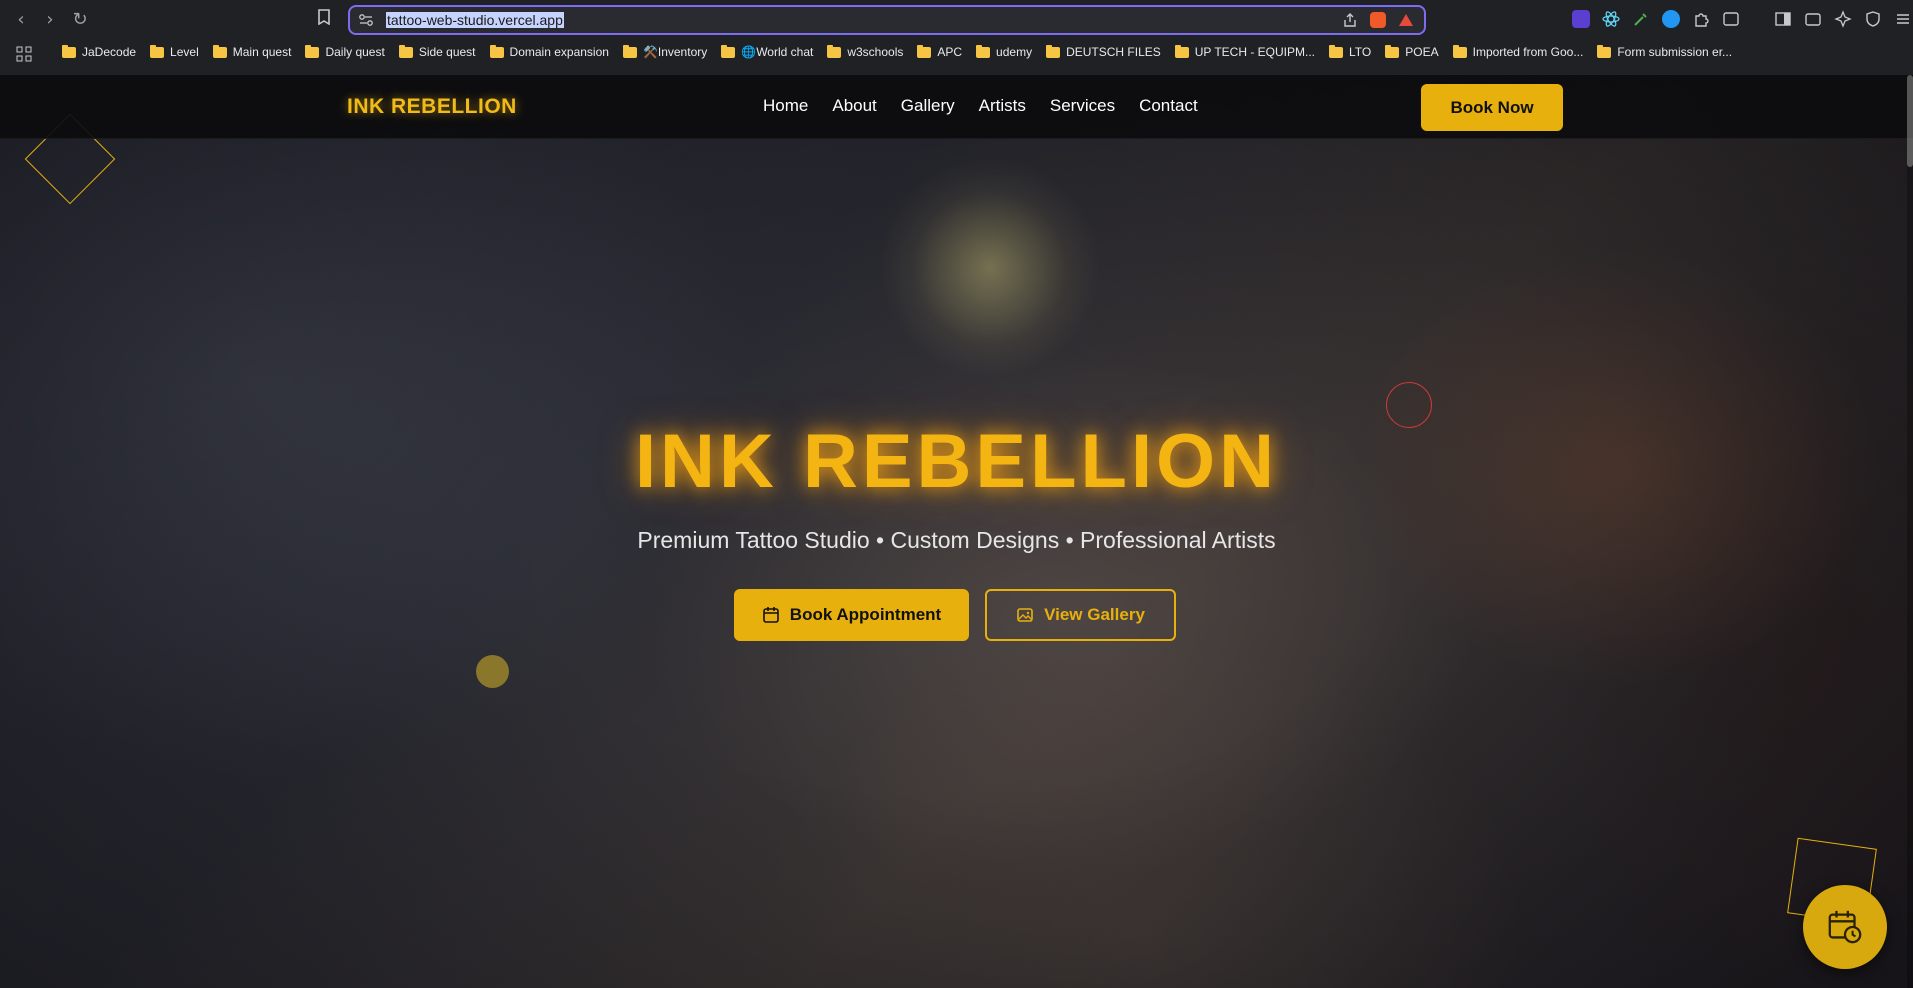  I want to click on bookmark-item: w3schools, so click(865, 51).